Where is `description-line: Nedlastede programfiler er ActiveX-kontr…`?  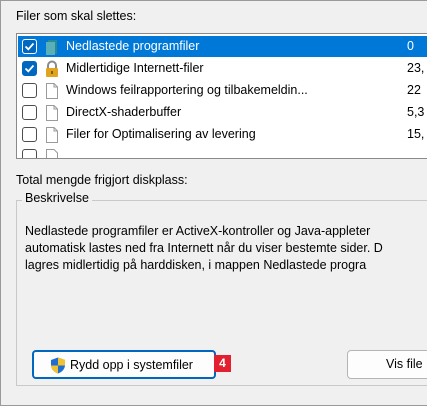
description-line: Nedlastede programfiler er ActiveX-kontr… is located at coordinates (198, 231).